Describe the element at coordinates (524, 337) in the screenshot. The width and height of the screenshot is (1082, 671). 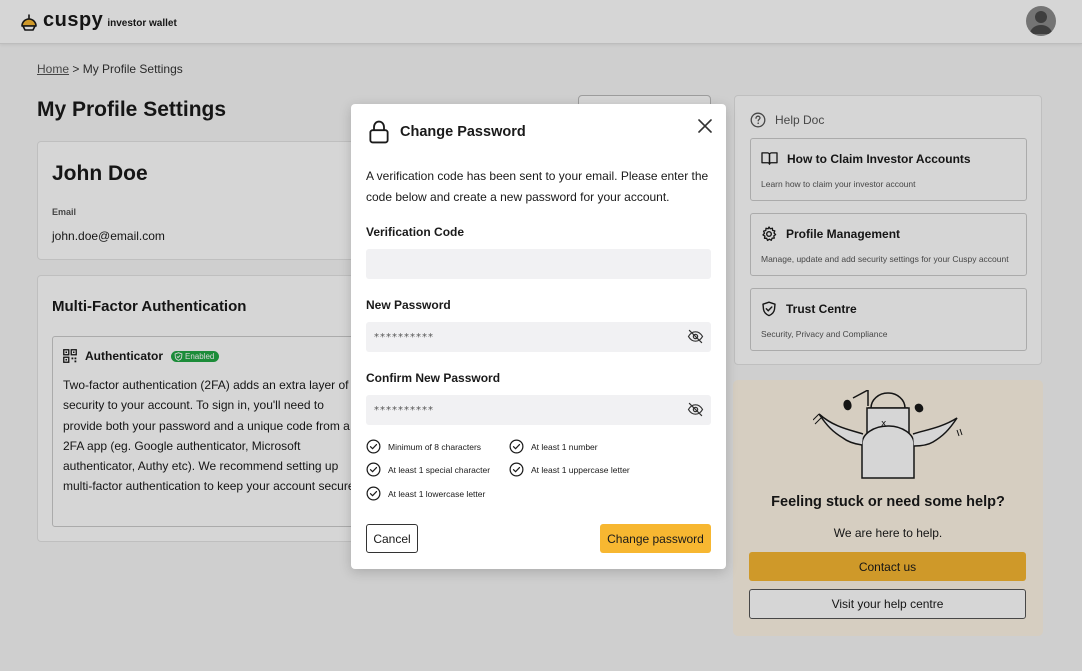
I see `new-password-input` at that location.